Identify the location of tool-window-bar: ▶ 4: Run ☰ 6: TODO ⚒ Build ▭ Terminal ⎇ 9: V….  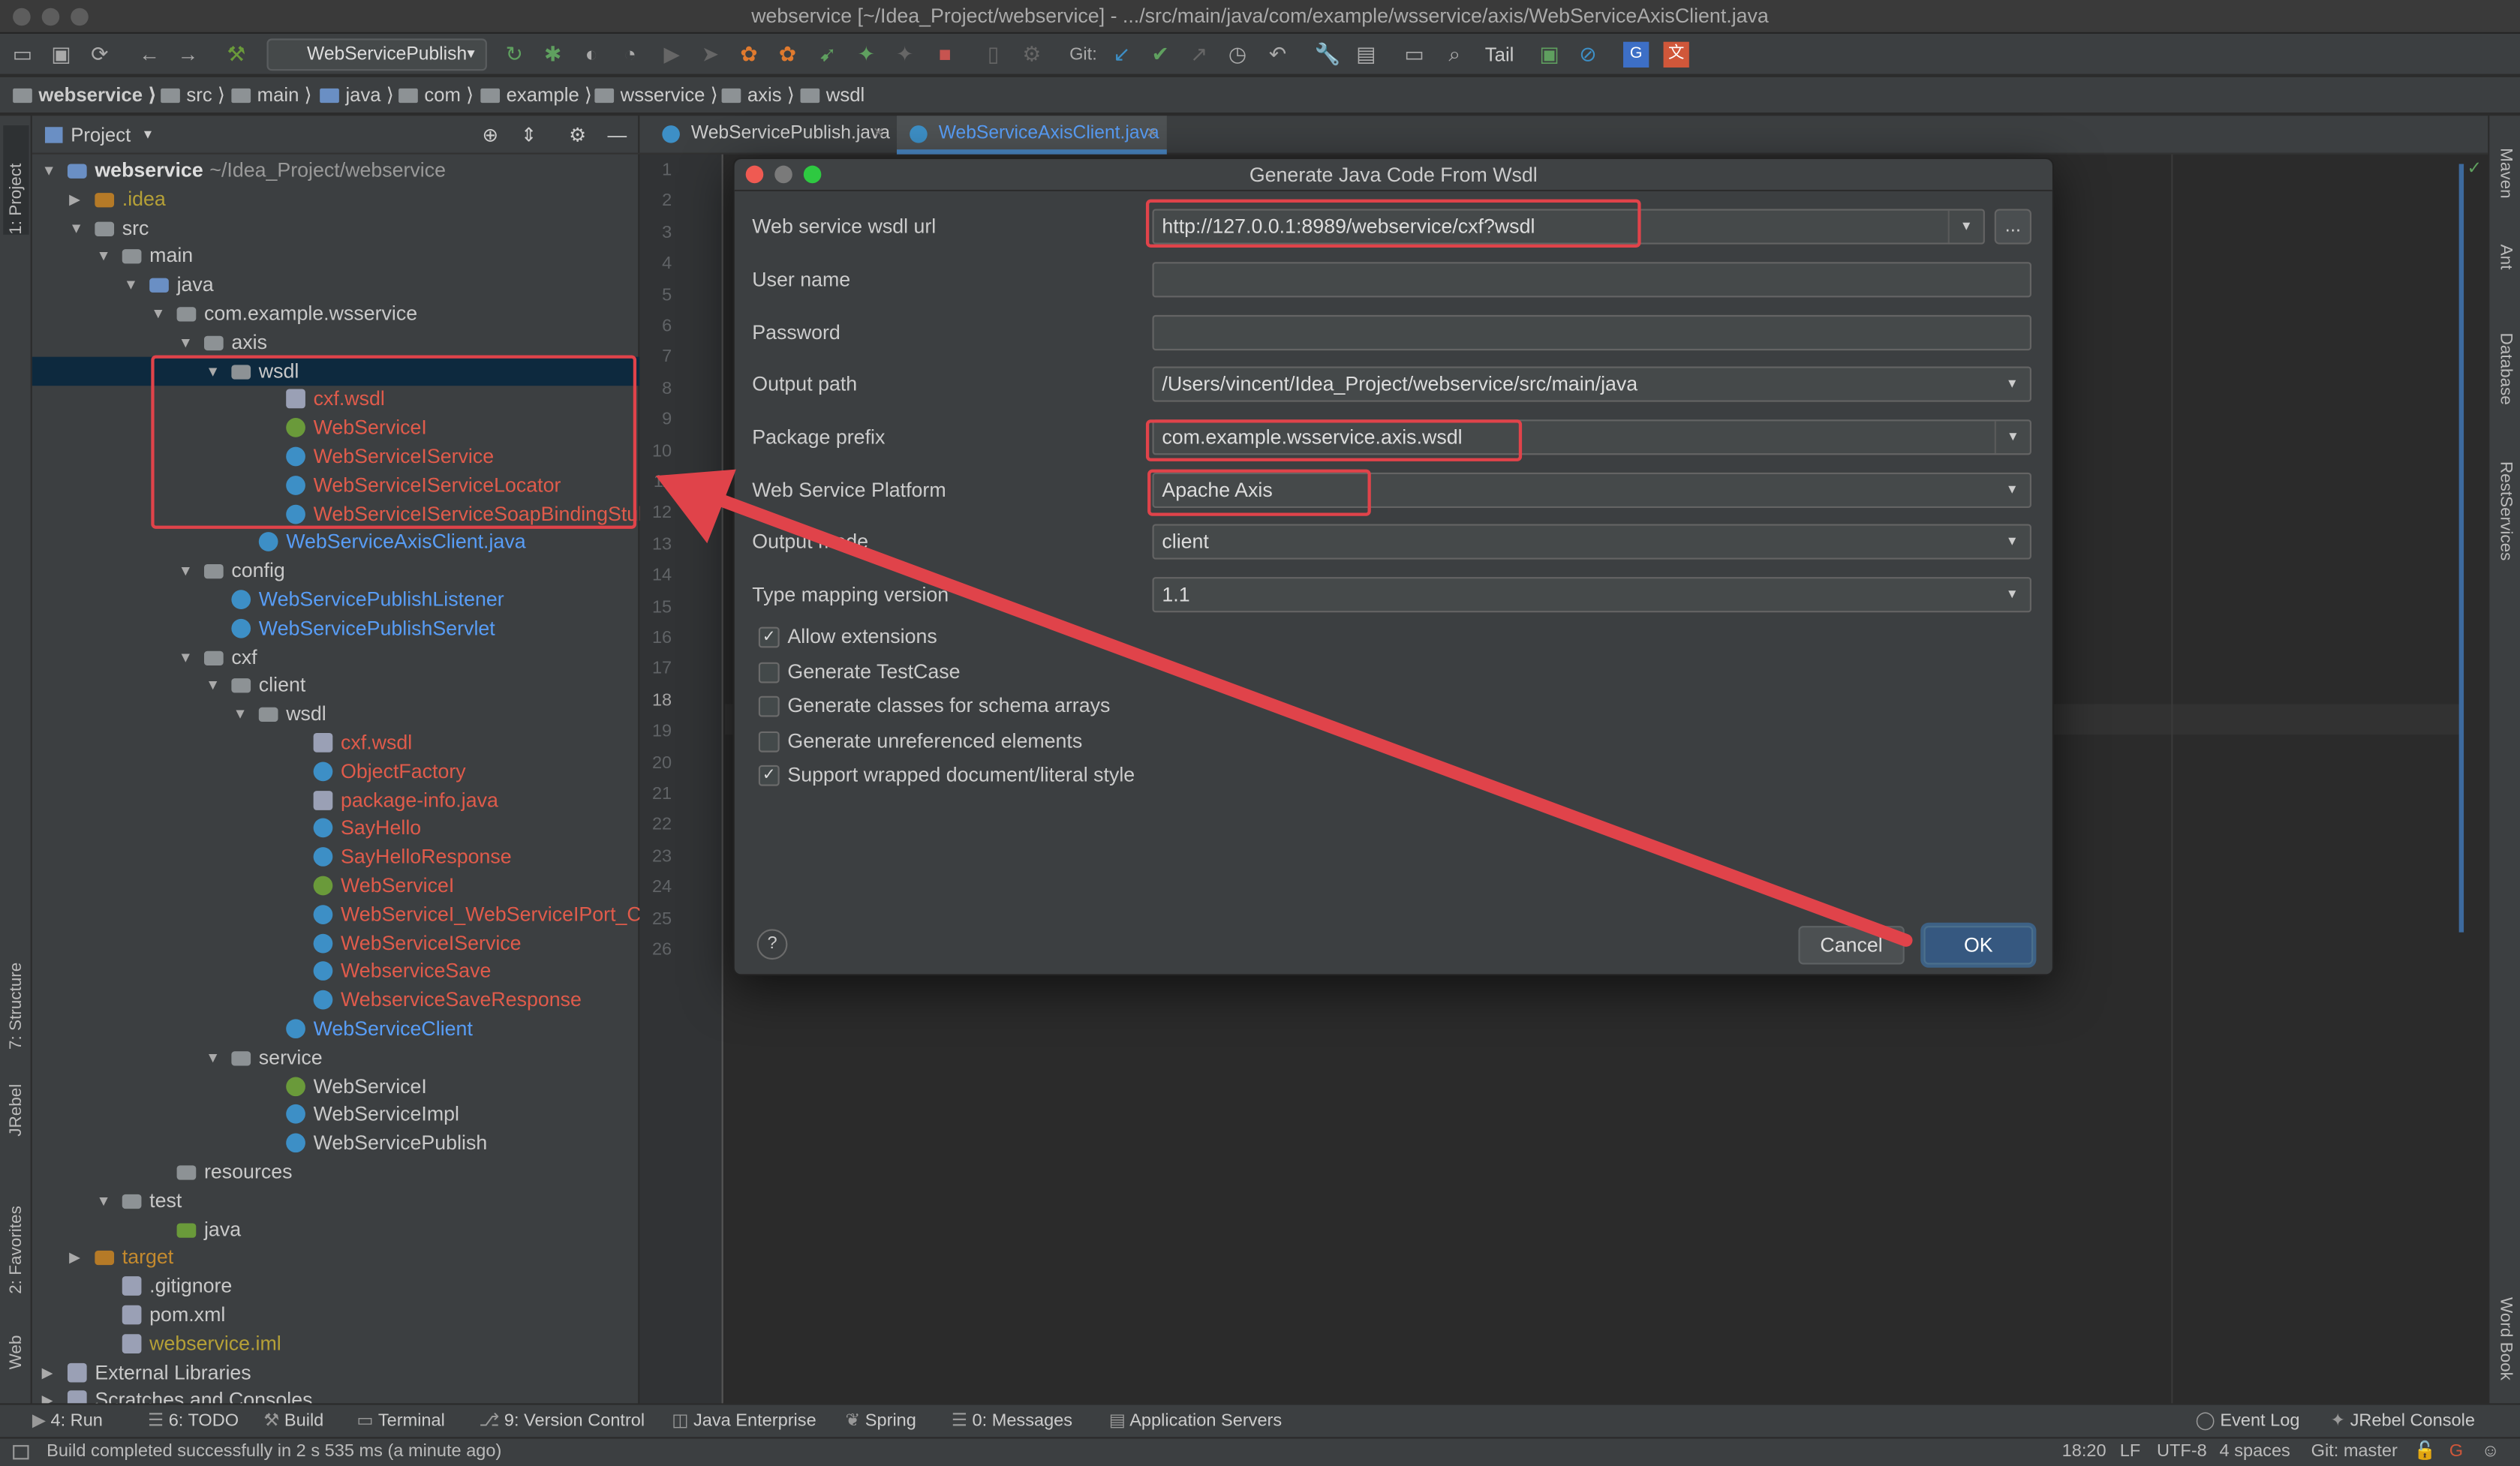
(1260, 1420).